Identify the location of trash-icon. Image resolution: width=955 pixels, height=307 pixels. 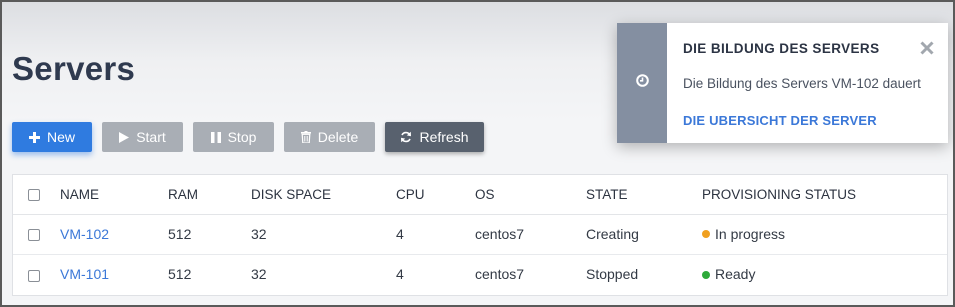
(305, 137).